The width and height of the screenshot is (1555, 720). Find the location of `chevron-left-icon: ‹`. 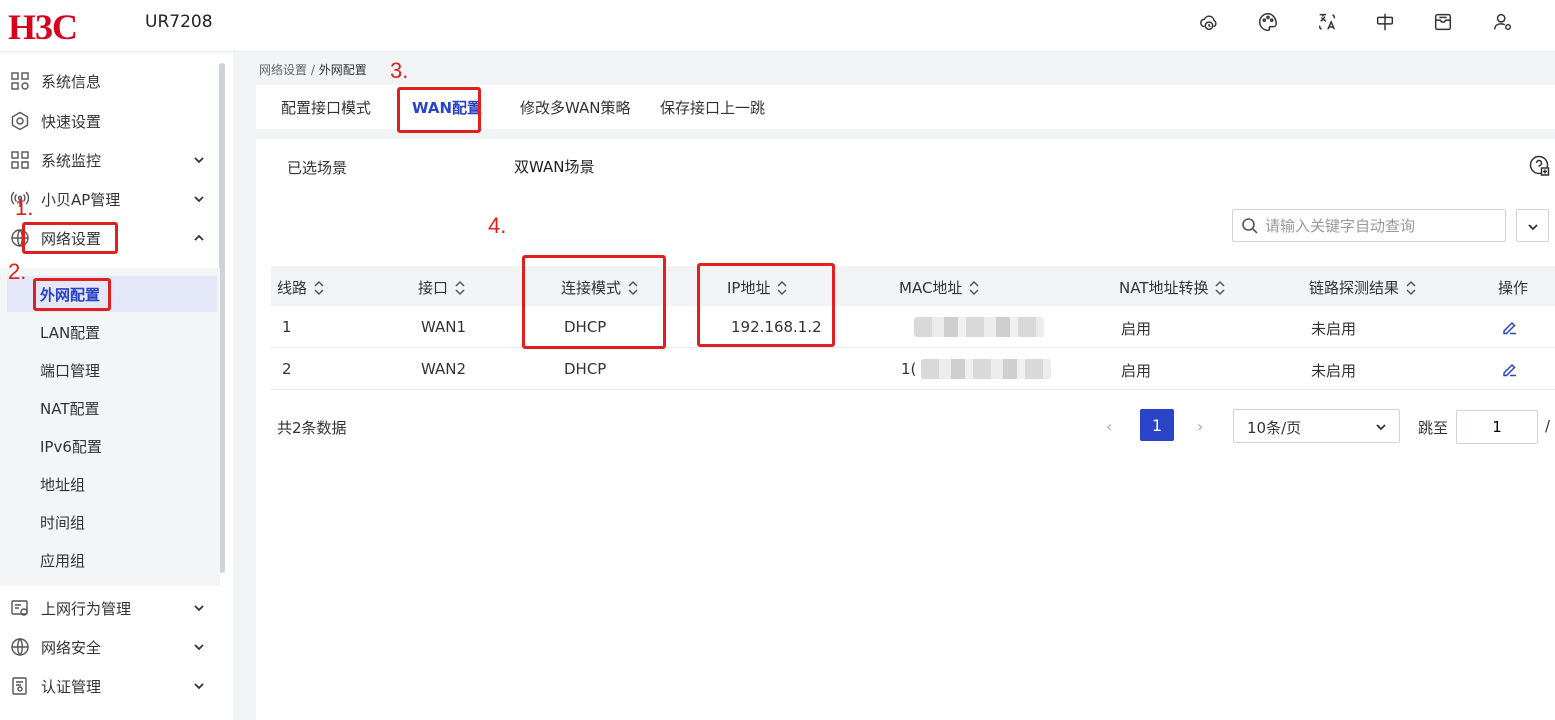

chevron-left-icon: ‹ is located at coordinates (1109, 426).